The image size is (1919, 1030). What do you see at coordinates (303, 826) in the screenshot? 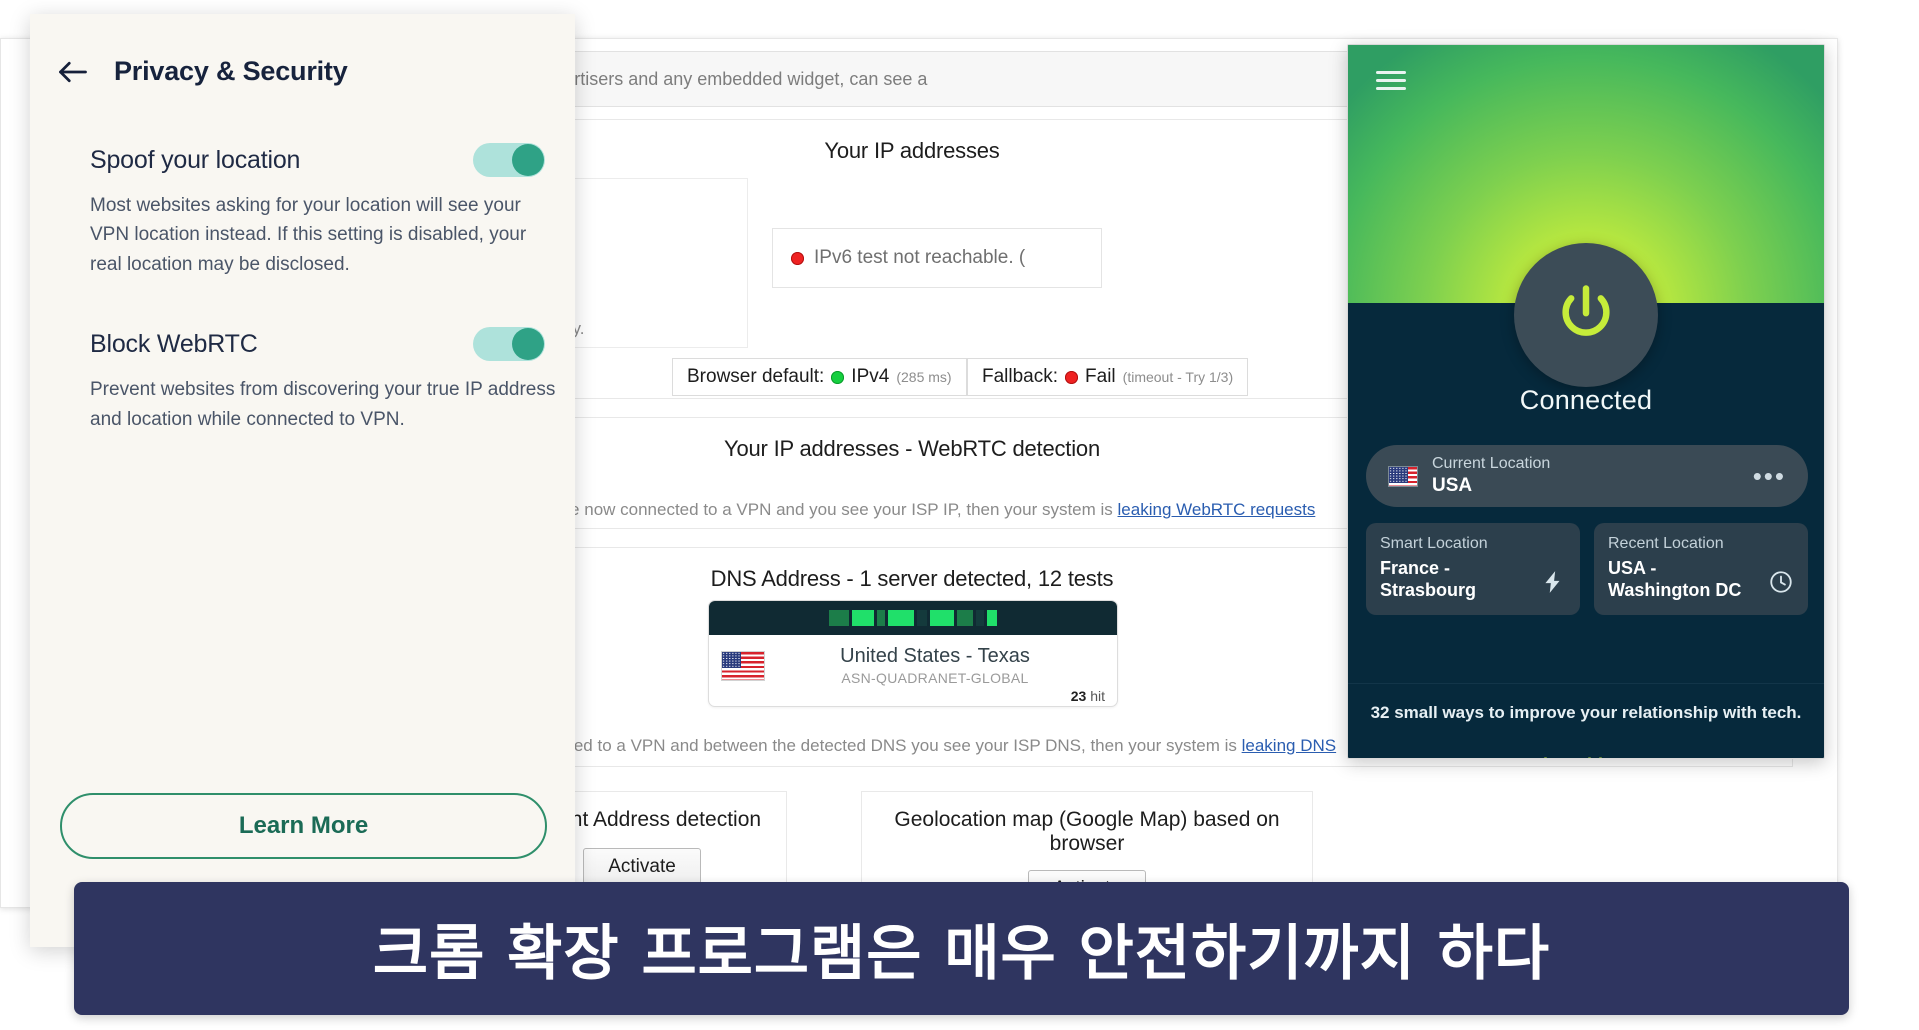
I see `learn-more-button: Learn More` at bounding box center [303, 826].